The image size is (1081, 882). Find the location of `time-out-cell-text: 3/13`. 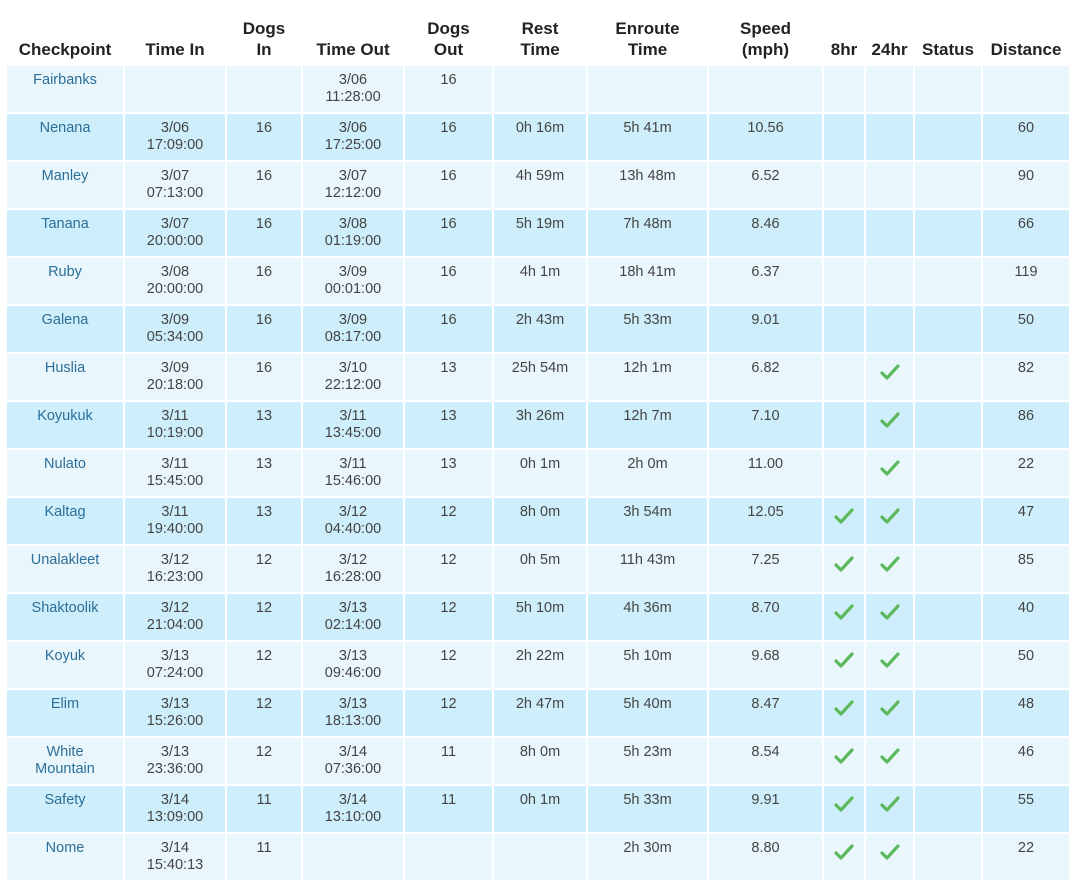

time-out-cell-text: 3/13 is located at coordinates (353, 656).